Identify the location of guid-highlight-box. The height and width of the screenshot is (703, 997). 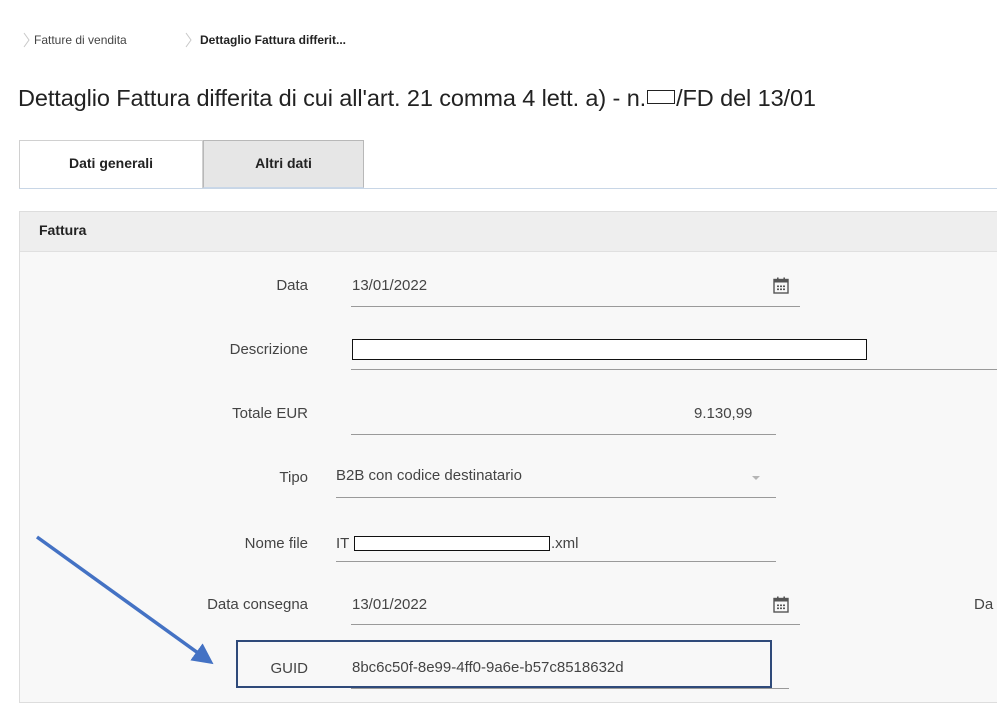
(504, 664).